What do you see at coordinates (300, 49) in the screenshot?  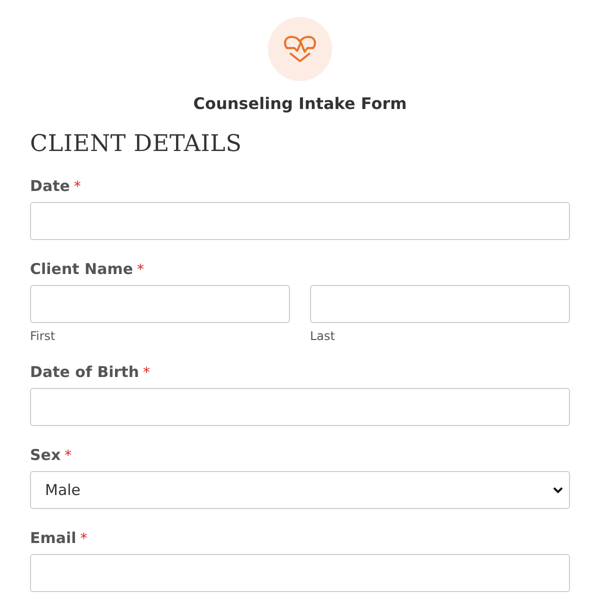 I see `heartbeat-icon` at bounding box center [300, 49].